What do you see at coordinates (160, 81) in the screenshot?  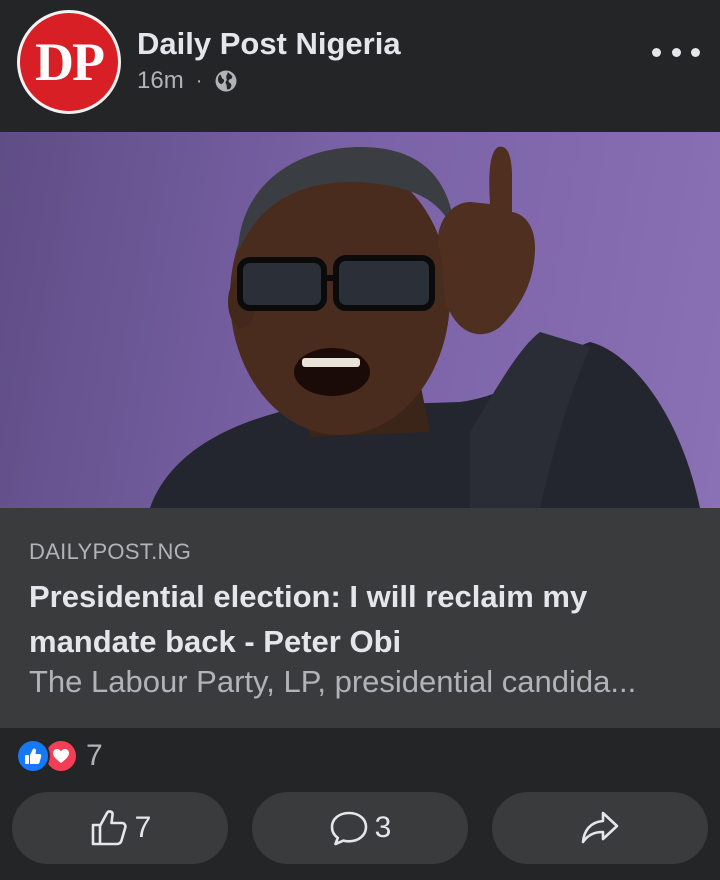 I see `post-timestamp: 16m` at bounding box center [160, 81].